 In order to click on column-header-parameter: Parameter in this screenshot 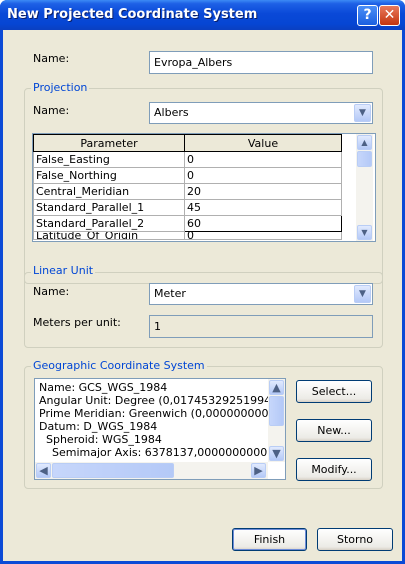, I will do `click(109, 143)`.